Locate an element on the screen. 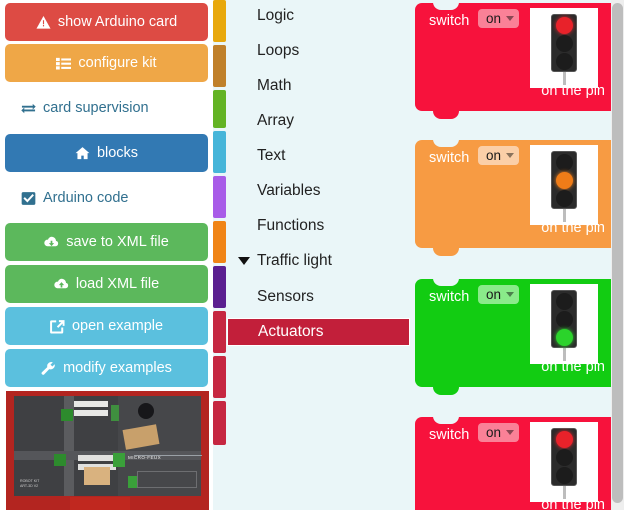 The width and height of the screenshot is (624, 510). menu-item-math: Math is located at coordinates (318, 86).